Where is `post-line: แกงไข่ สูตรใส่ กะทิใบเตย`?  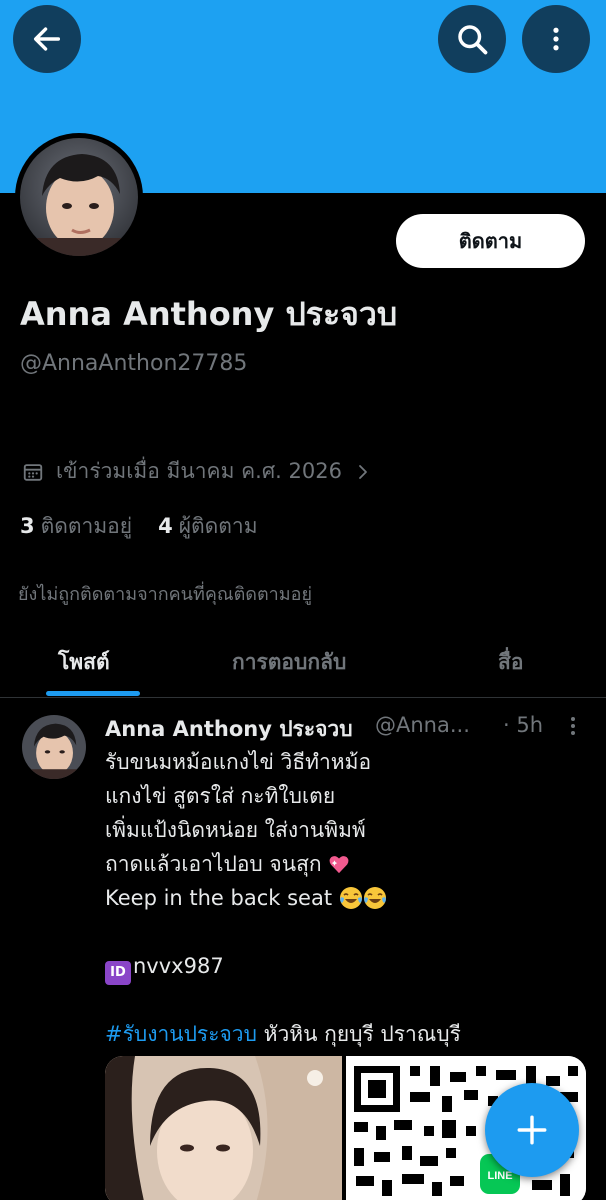 post-line: แกงไข่ สูตรใส่ กะทิใบเตย is located at coordinates (220, 796).